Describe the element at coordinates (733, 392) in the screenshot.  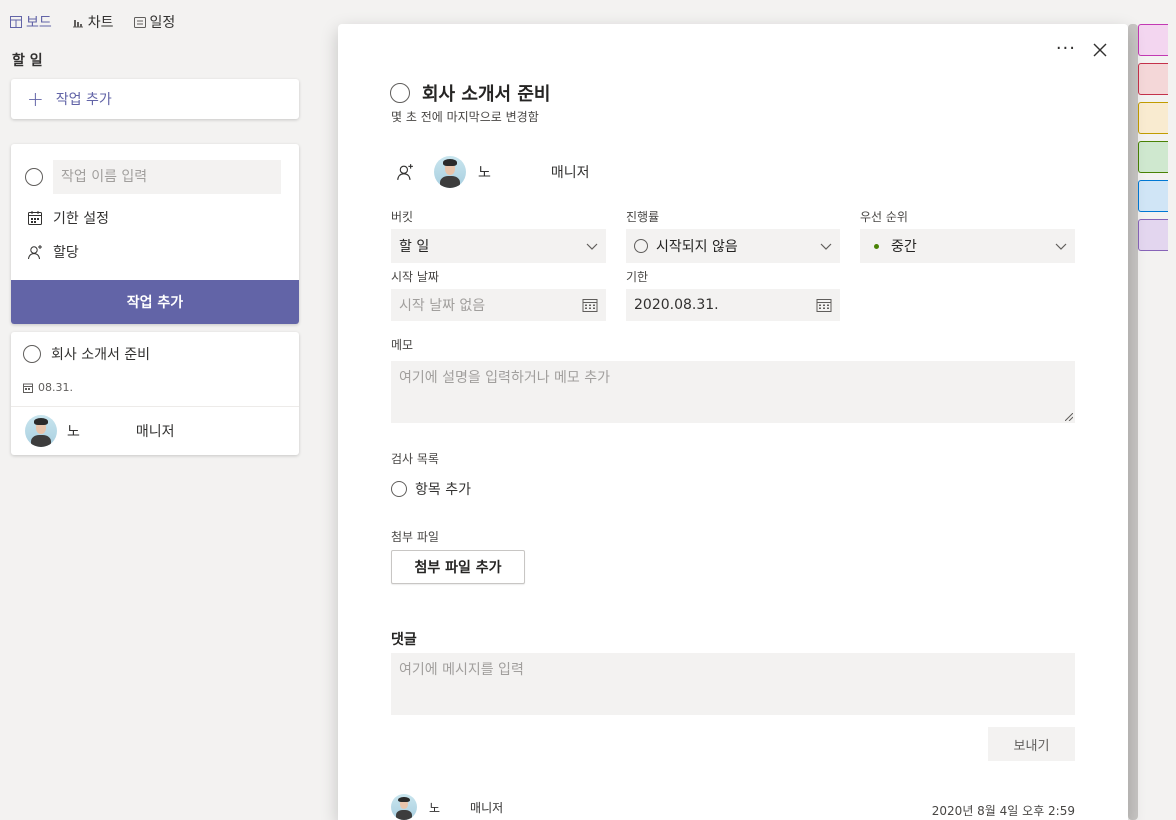
I see `memo-textarea: 여기에 설명을 입력하거나 메모 추가` at that location.